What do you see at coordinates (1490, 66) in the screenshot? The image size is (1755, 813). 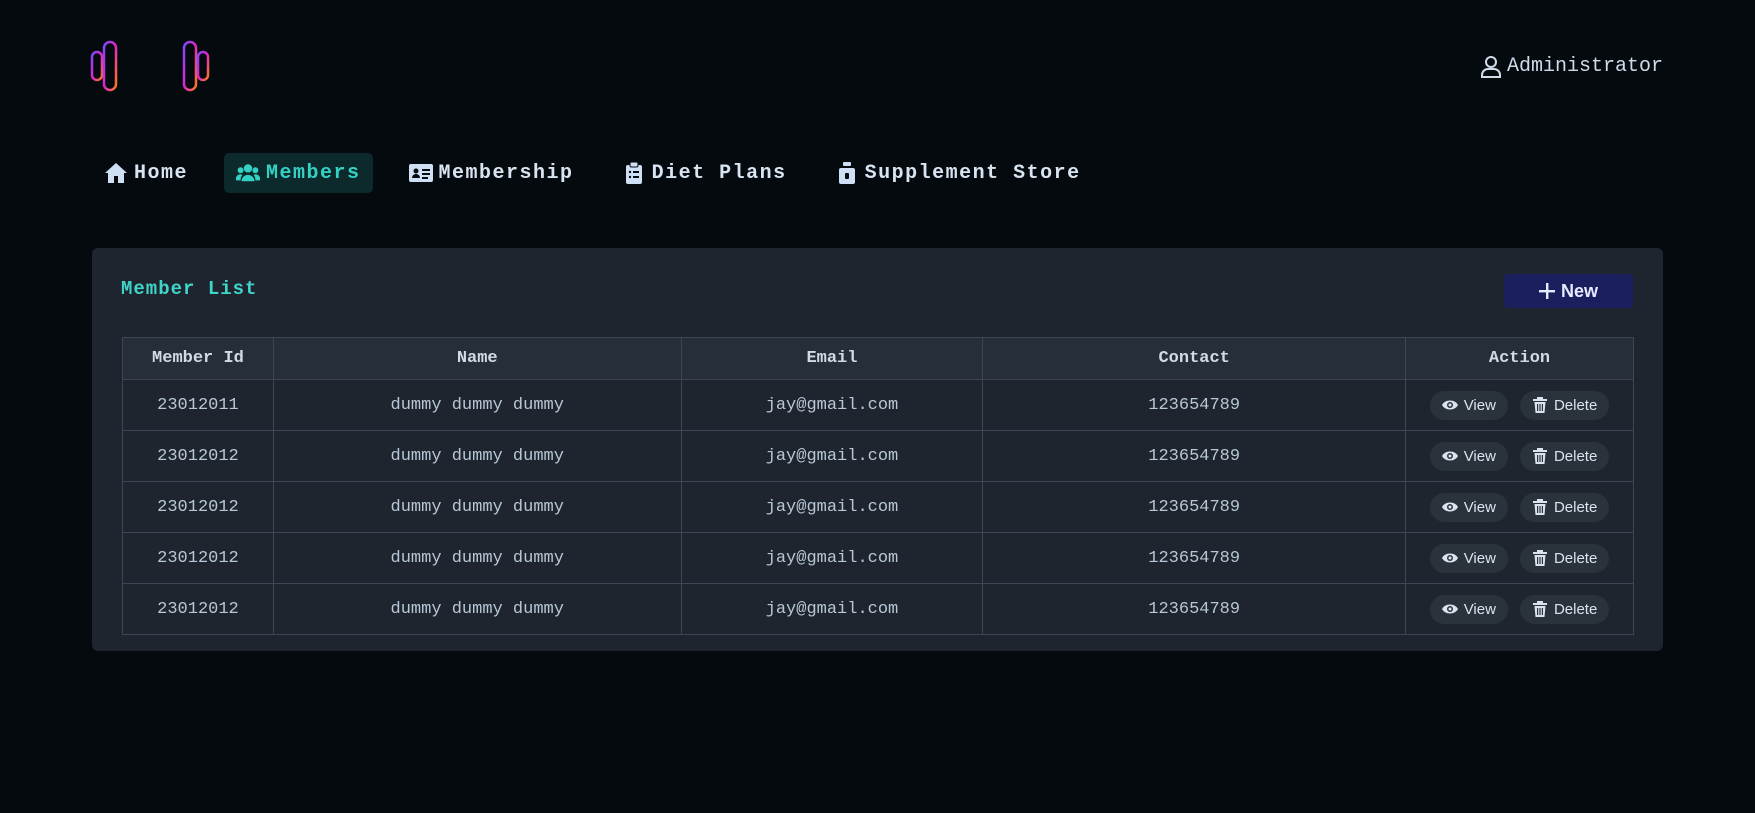 I see `user-icon` at bounding box center [1490, 66].